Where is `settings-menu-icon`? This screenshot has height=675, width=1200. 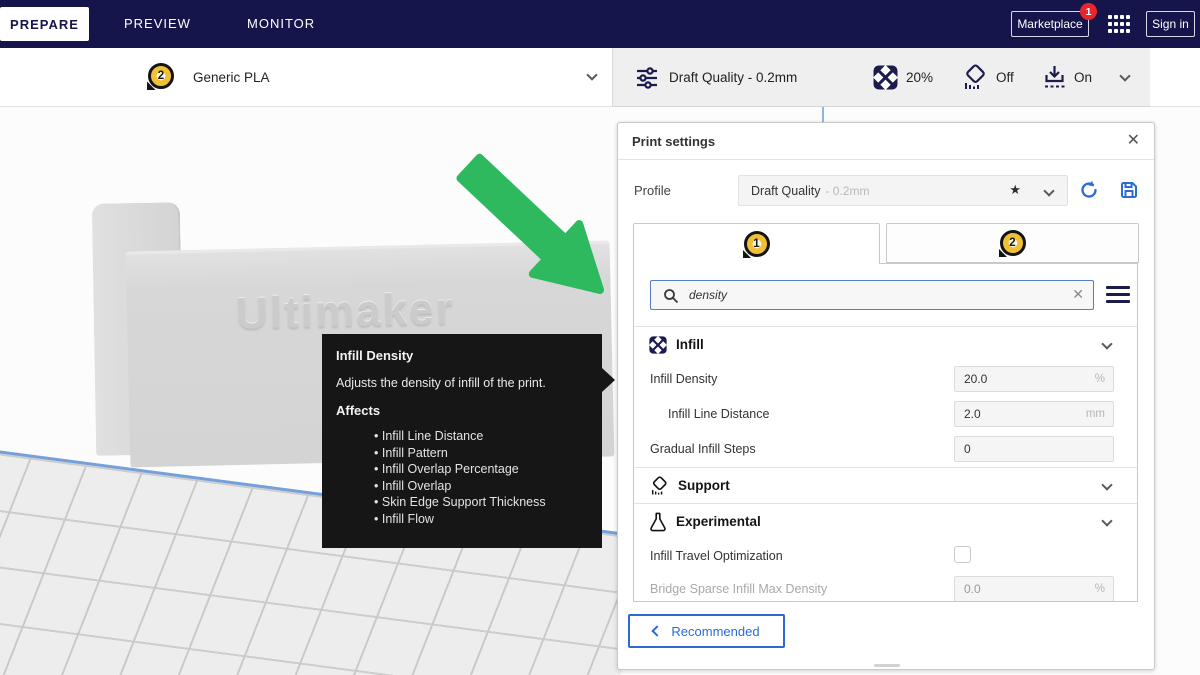
settings-menu-icon is located at coordinates (1118, 295).